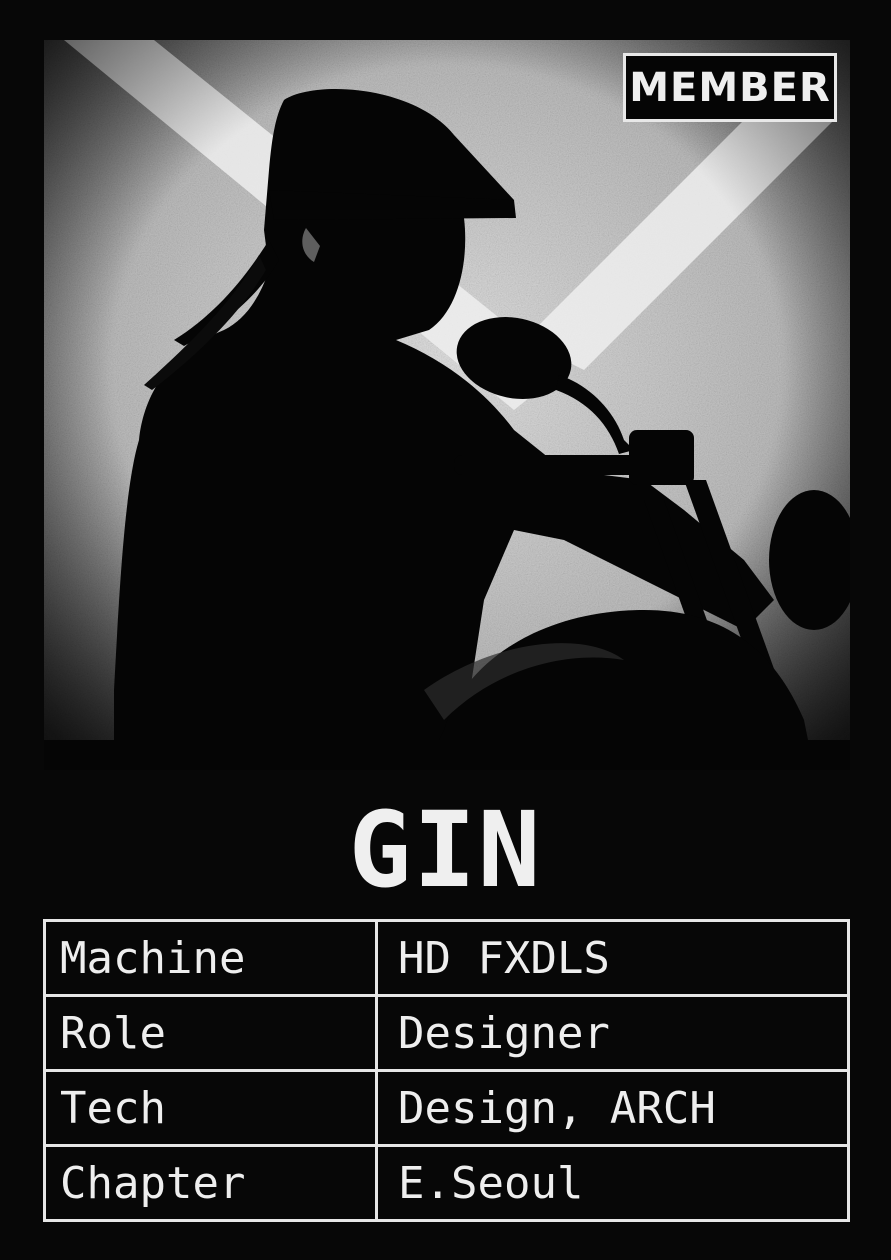 The width and height of the screenshot is (891, 1260). I want to click on spec-value-machine: HD FXDLS, so click(612, 958).